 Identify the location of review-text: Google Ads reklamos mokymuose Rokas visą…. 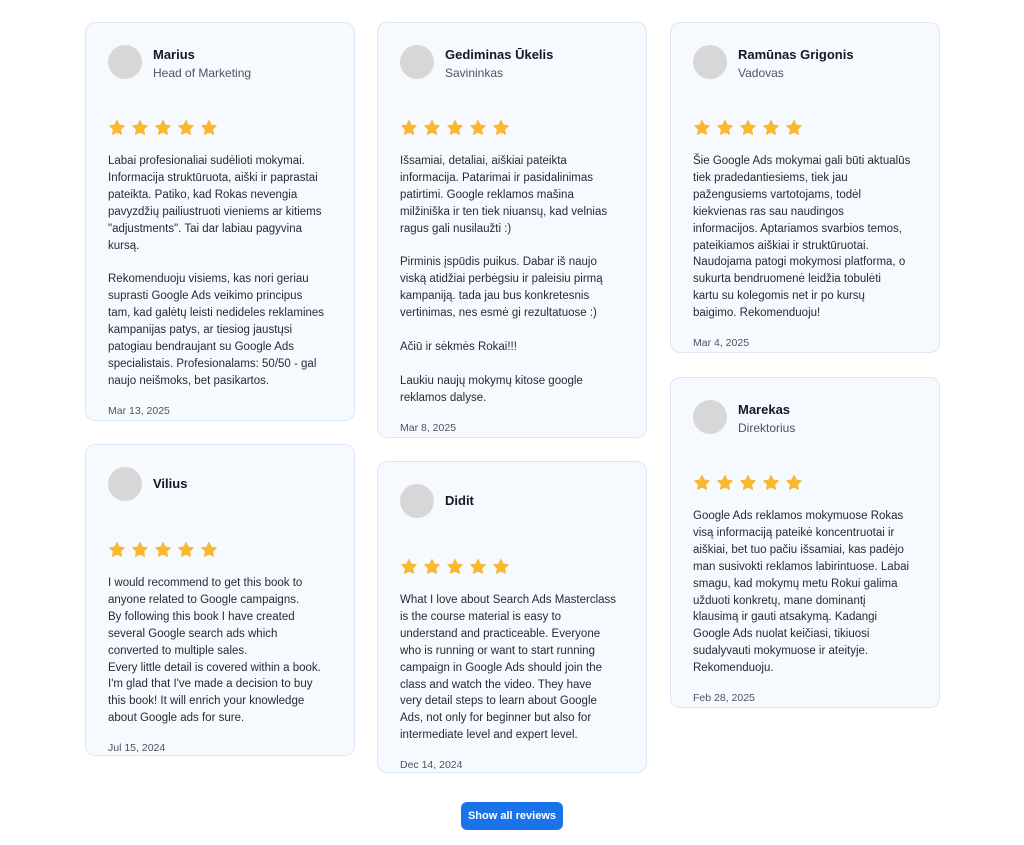
(801, 592).